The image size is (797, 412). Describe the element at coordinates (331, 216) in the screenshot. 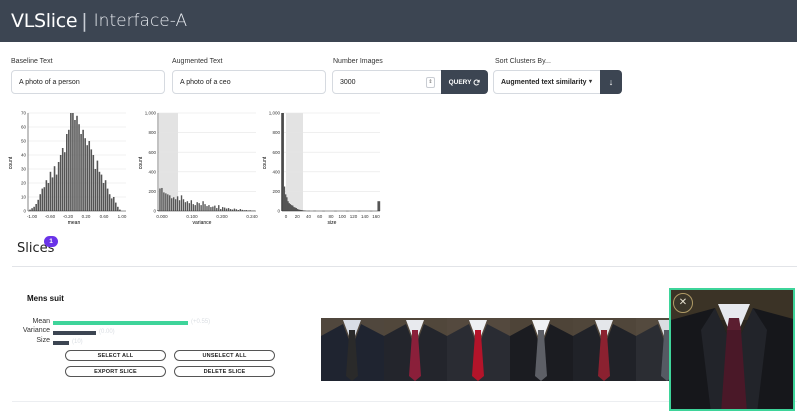

I see `size-x-tick: 80` at that location.